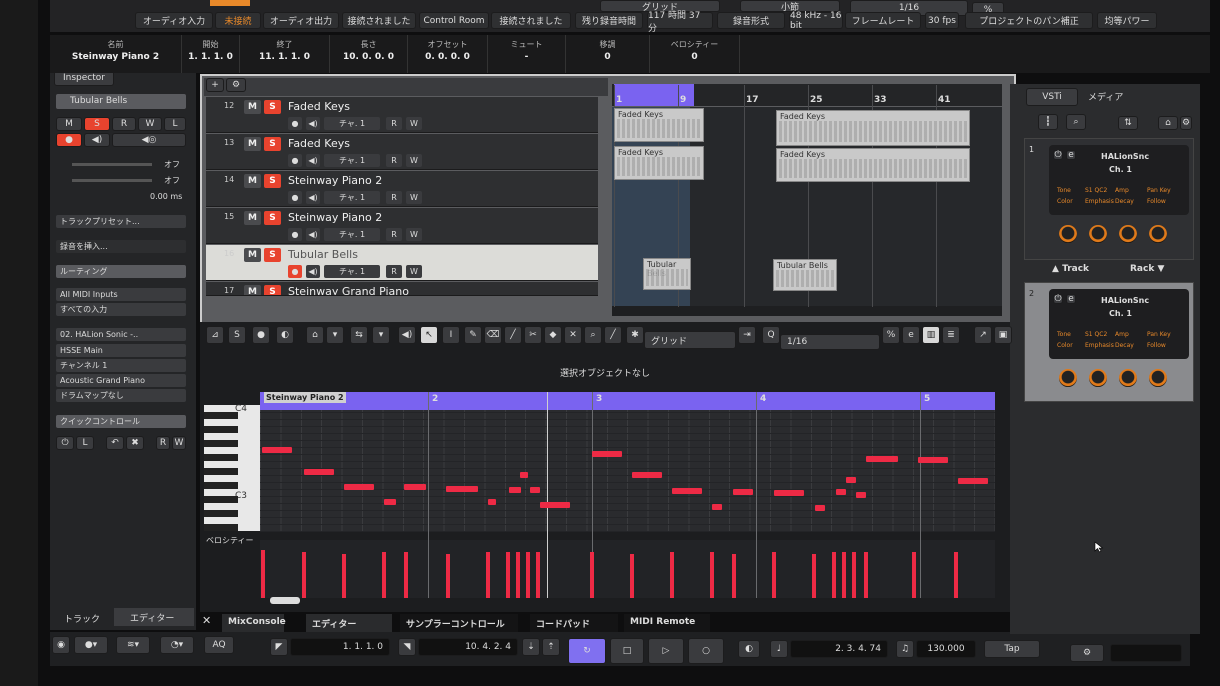 The height and width of the screenshot is (686, 1220). Describe the element at coordinates (272, 107) in the screenshot. I see `solo-button: S` at that location.